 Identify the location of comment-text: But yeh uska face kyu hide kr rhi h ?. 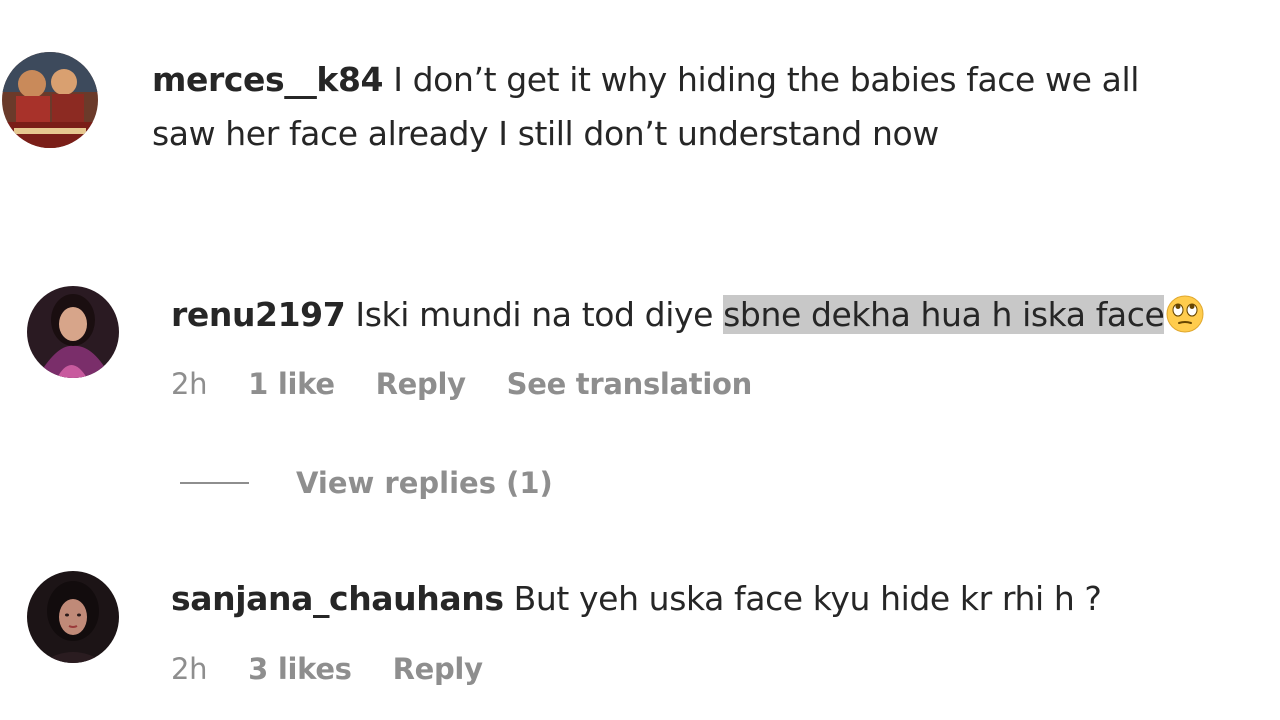
(807, 598).